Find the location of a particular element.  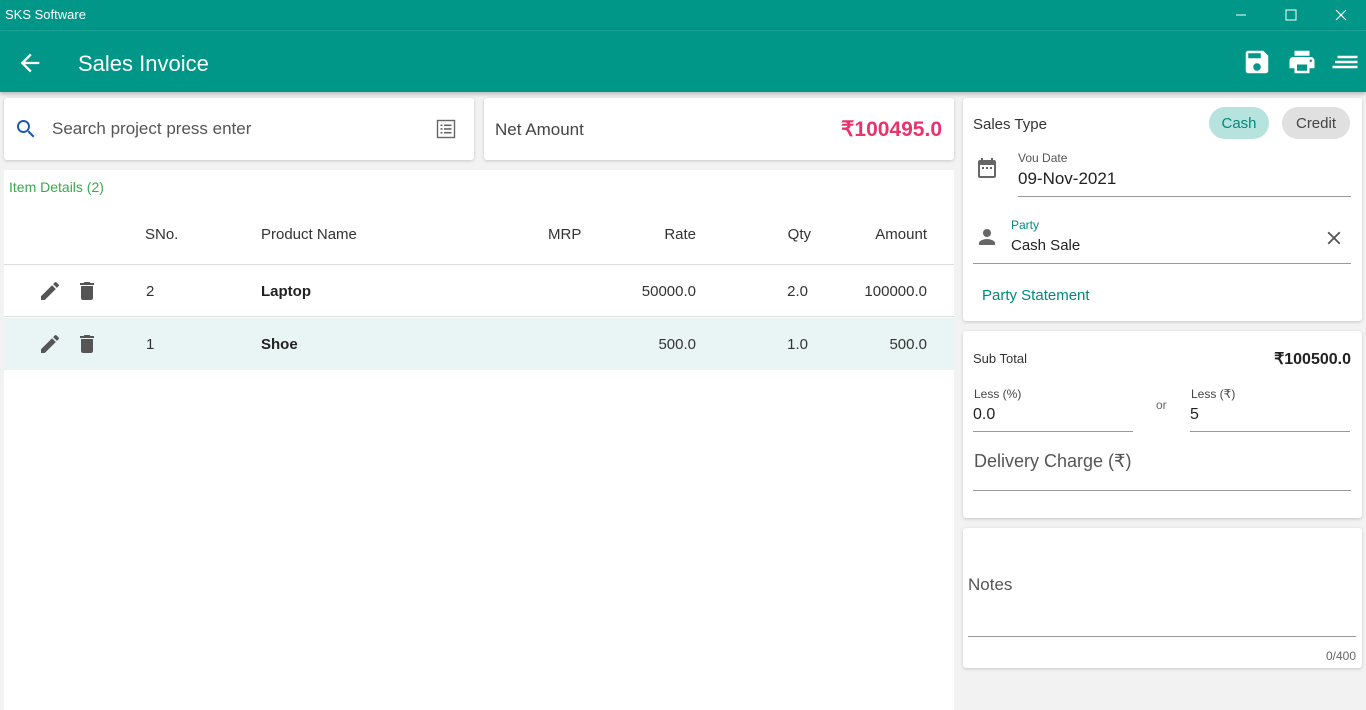

maximize-button is located at coordinates (1291, 15).